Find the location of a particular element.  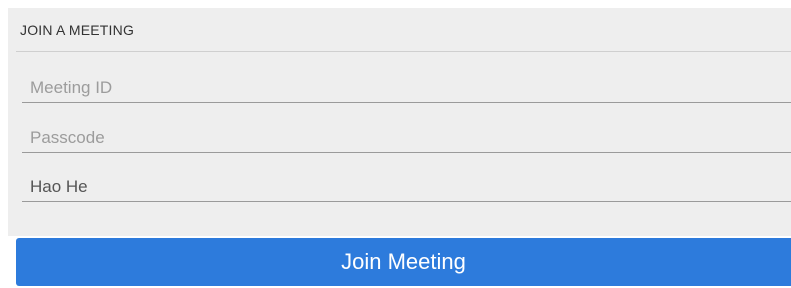

display-name-input is located at coordinates (406, 187).